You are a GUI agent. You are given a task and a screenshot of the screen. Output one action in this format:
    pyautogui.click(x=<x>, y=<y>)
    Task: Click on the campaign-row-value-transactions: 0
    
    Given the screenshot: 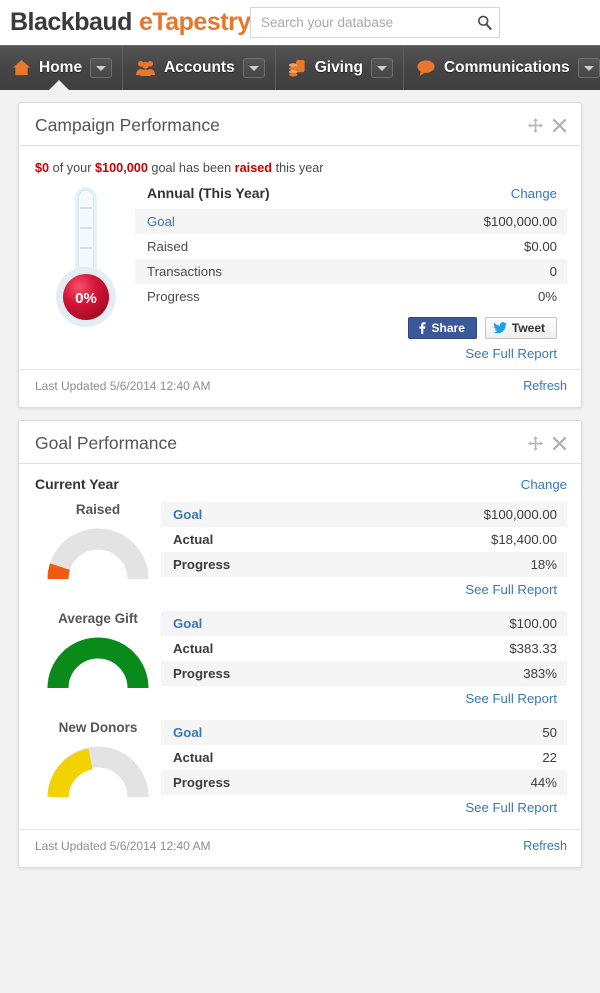 What is the action you would take?
    pyautogui.click(x=553, y=271)
    